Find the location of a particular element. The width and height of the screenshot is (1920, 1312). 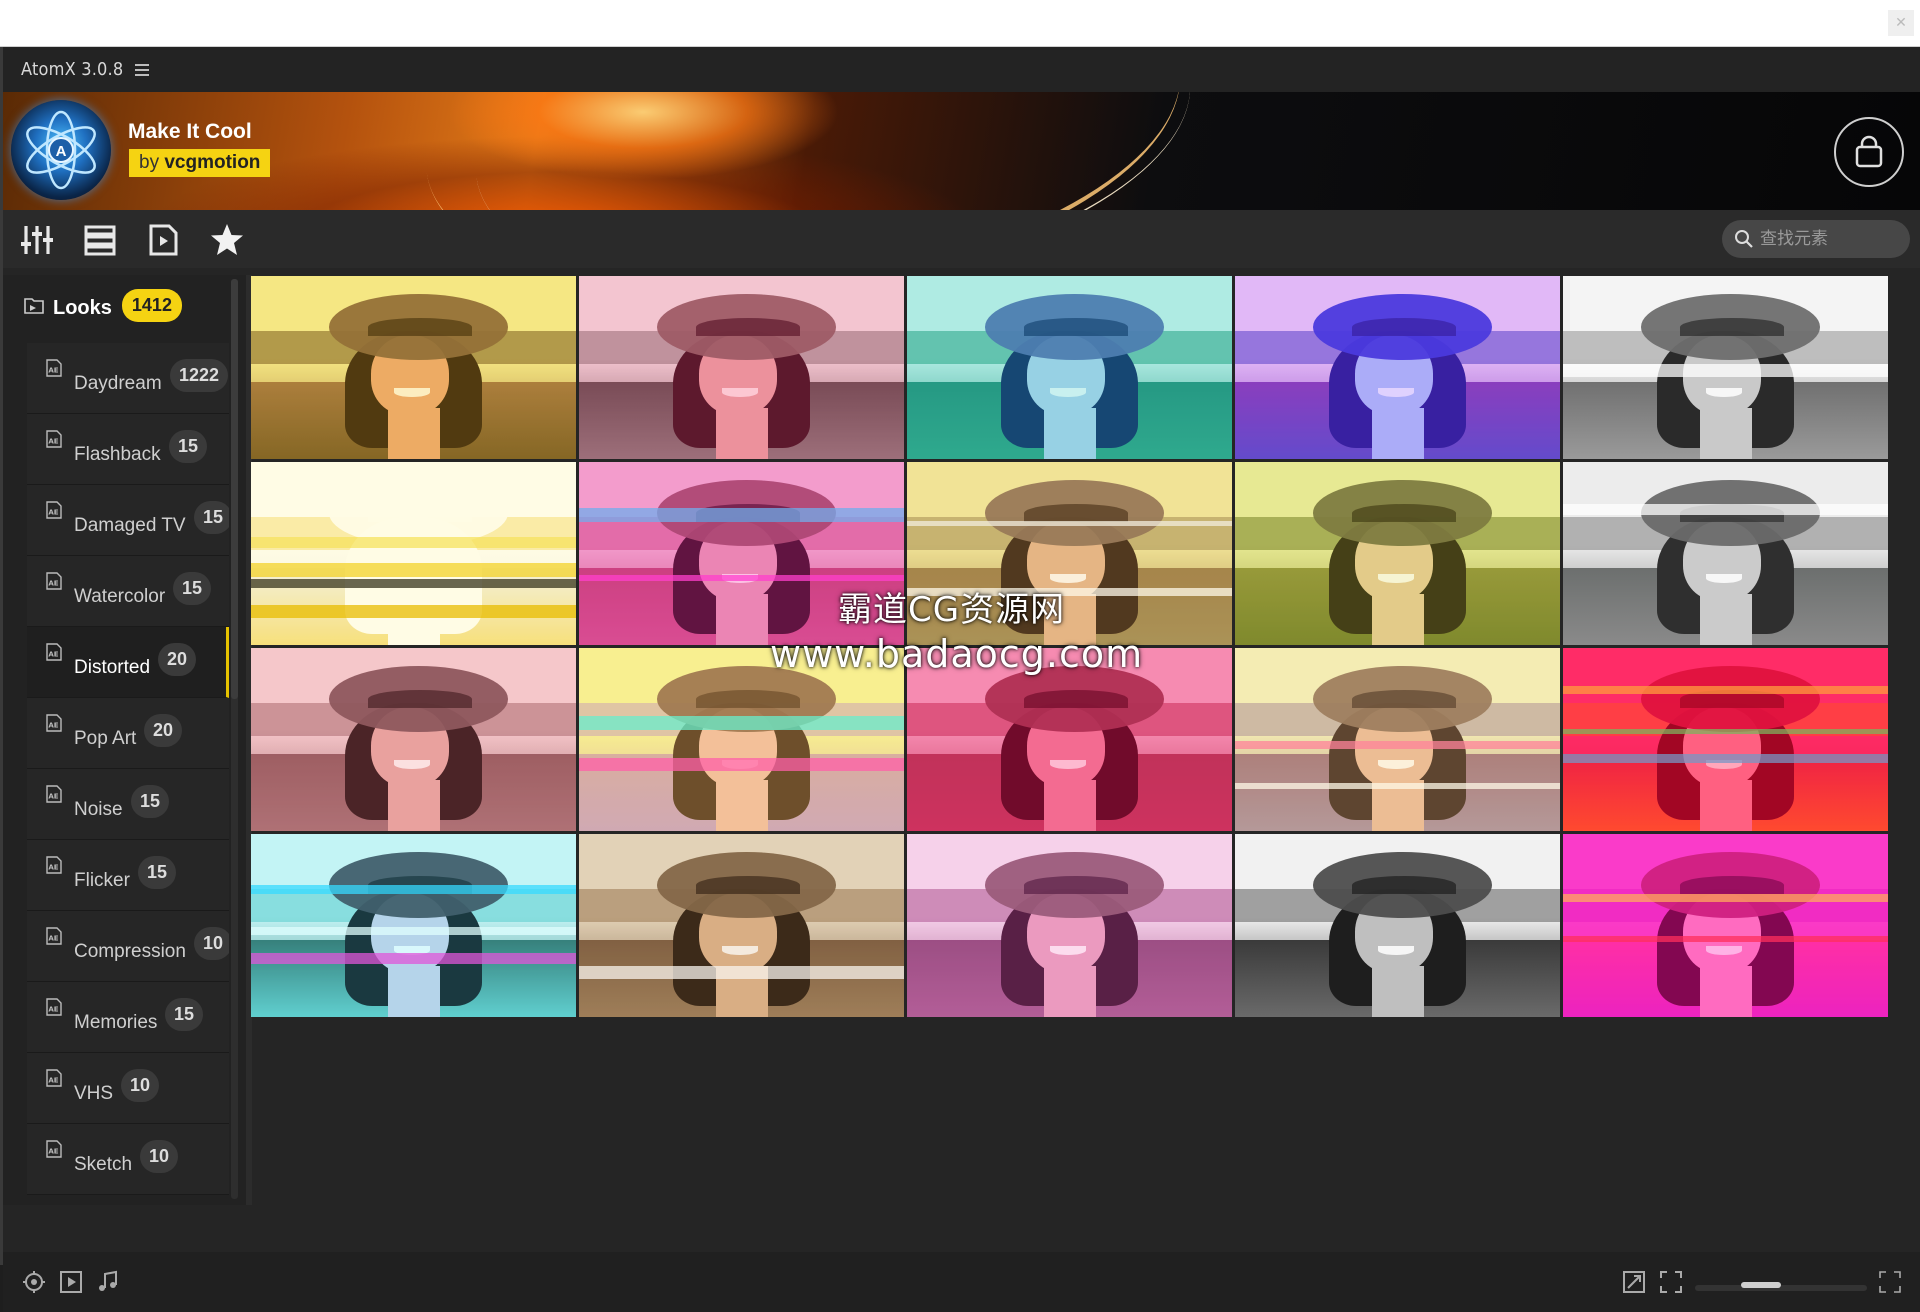

title-bar: AtomX 3.0.8 is located at coordinates (961, 69).